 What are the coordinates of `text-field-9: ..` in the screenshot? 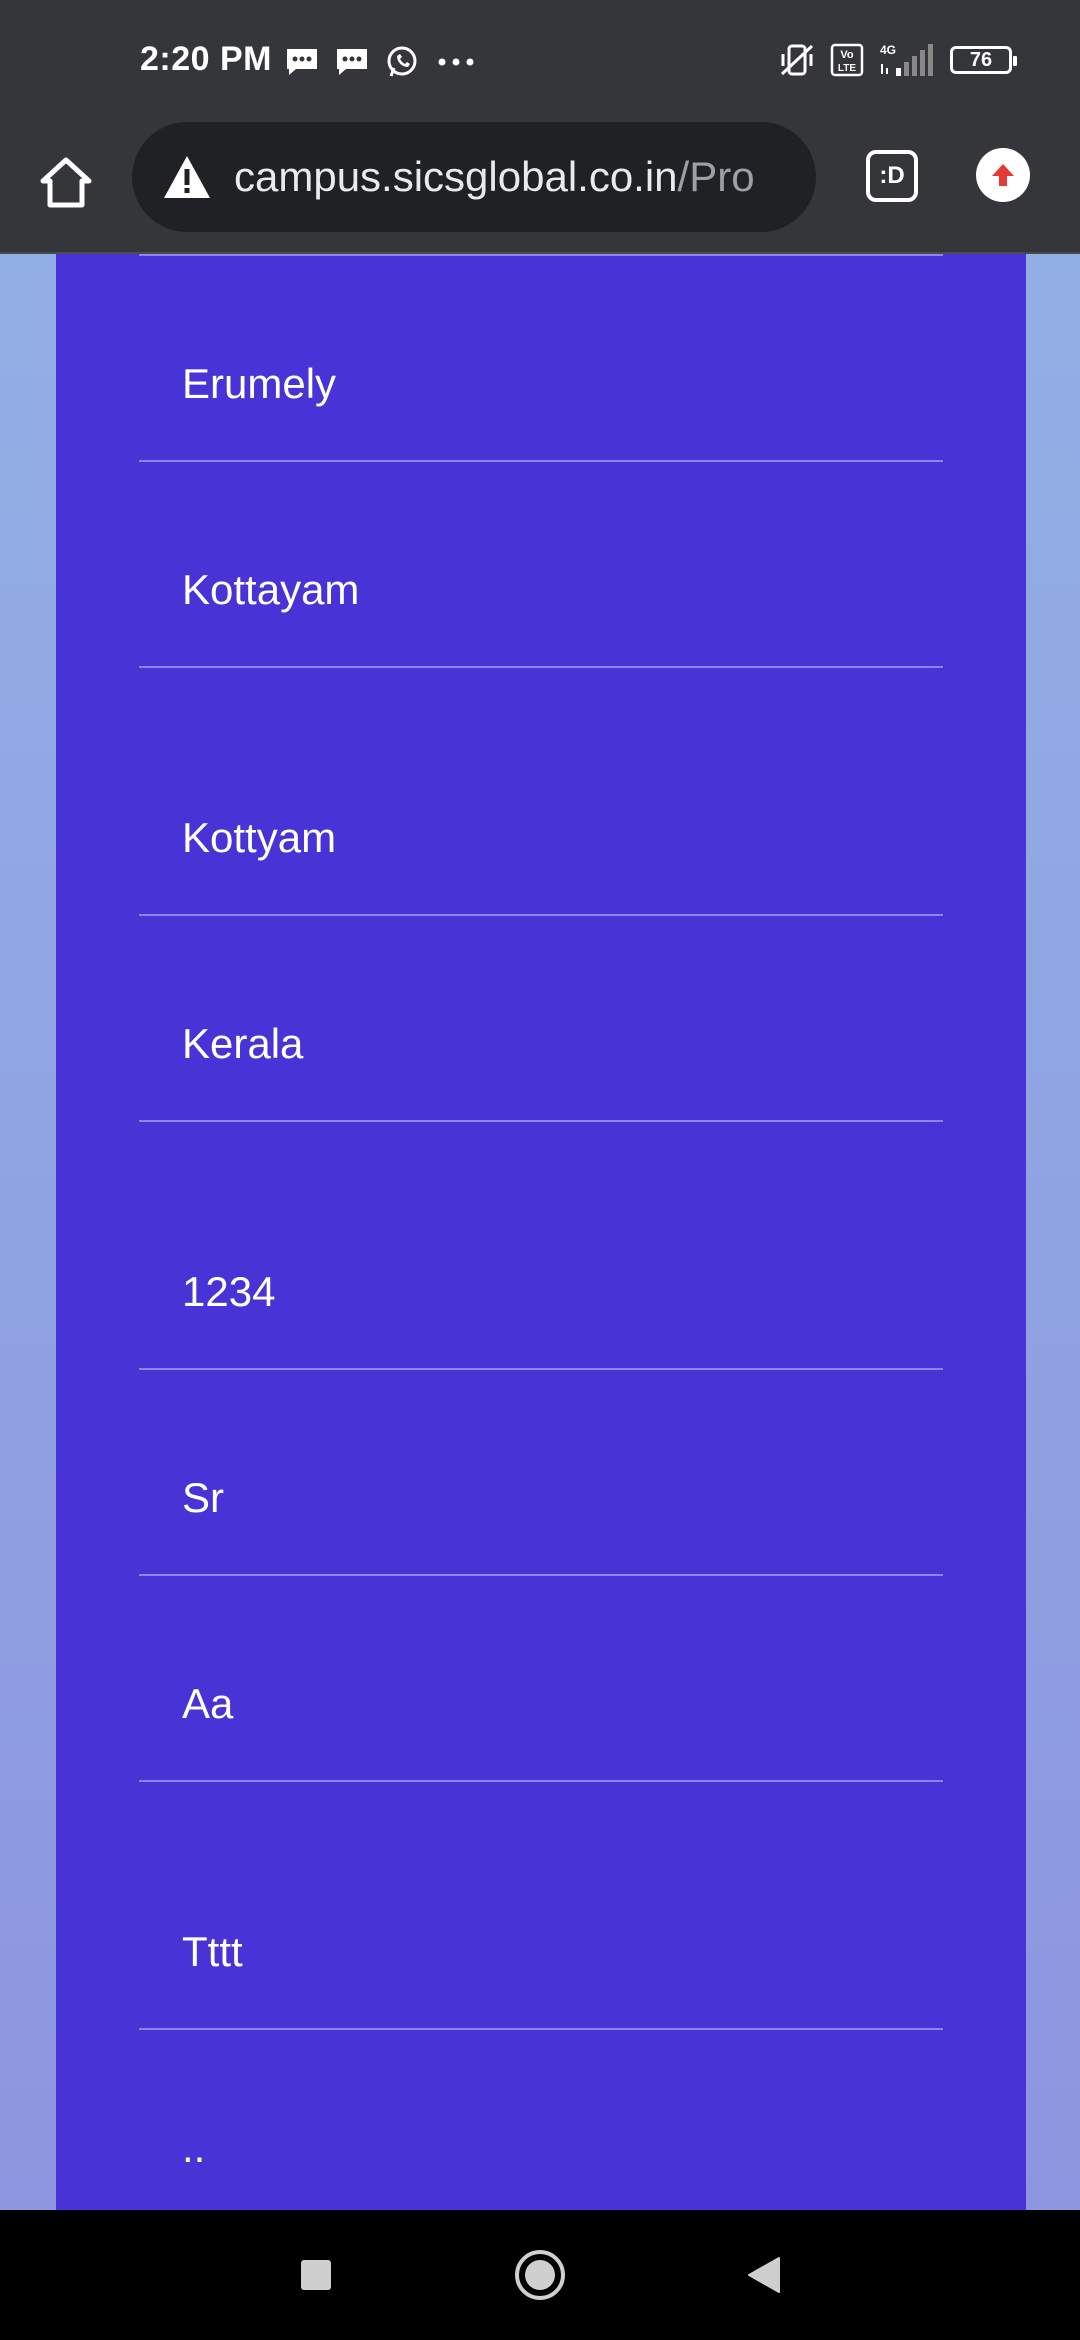 It's located at (541, 2133).